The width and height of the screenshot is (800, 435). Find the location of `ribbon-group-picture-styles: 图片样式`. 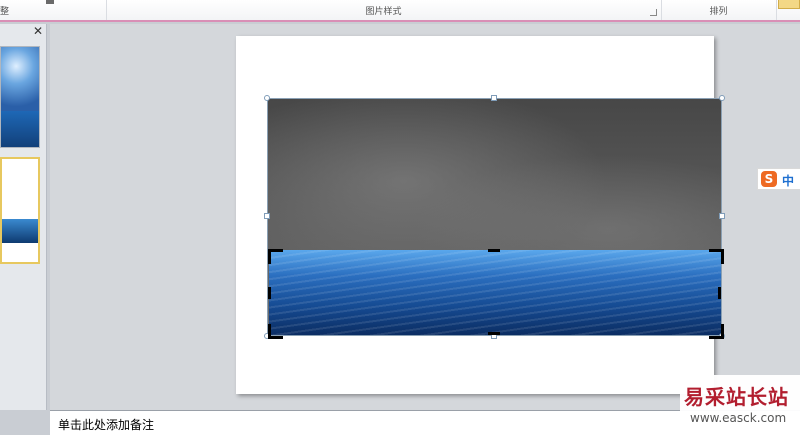

ribbon-group-picture-styles: 图片样式 is located at coordinates (384, 10).